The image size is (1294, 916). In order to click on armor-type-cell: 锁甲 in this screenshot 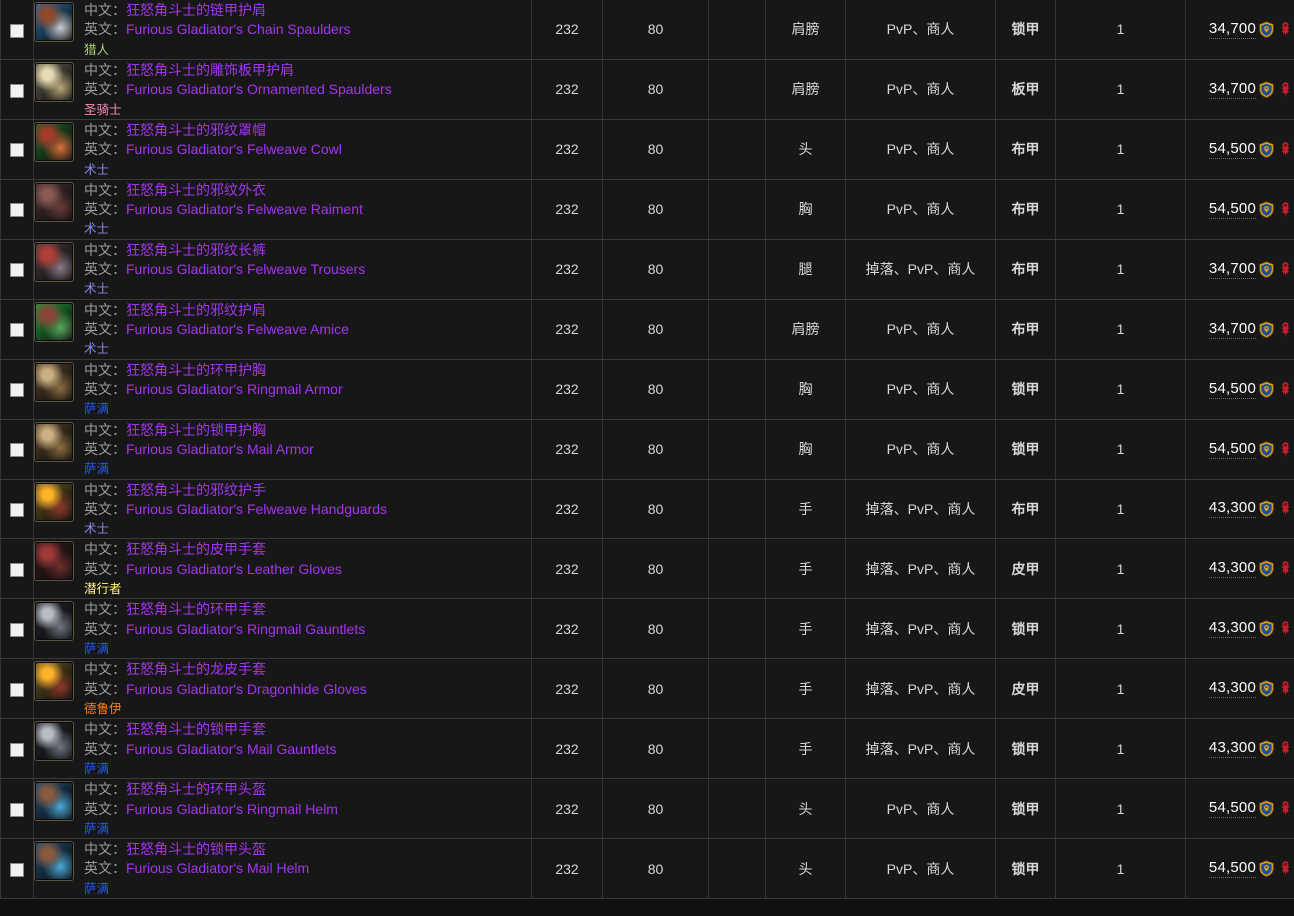, I will do `click(1025, 869)`.